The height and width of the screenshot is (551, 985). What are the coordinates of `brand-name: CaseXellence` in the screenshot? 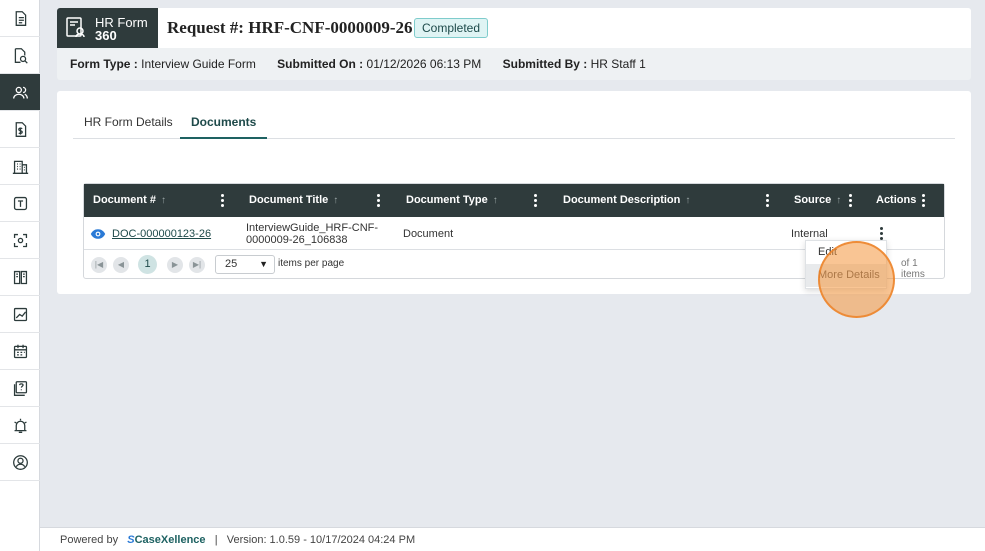 It's located at (170, 540).